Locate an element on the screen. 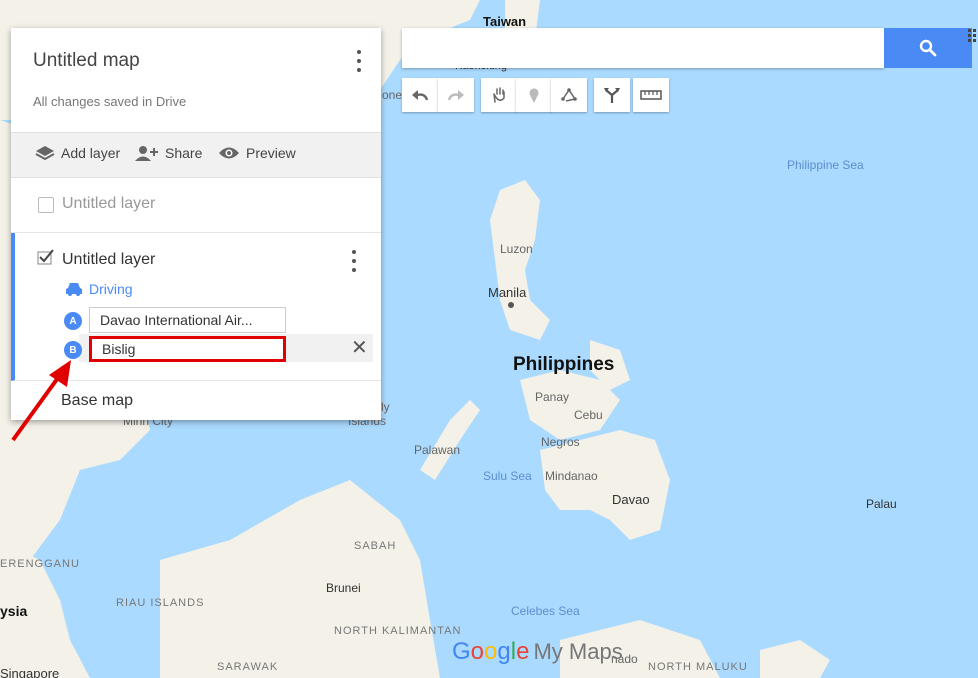  remove-waypoint-close-icon: ✕ is located at coordinates (359, 348).